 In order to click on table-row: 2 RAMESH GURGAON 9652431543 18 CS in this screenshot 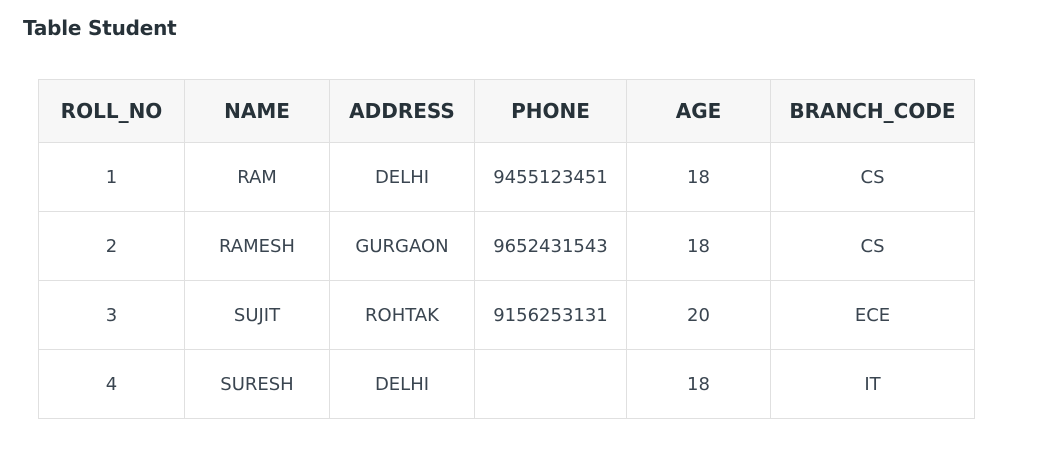, I will do `click(506, 246)`.